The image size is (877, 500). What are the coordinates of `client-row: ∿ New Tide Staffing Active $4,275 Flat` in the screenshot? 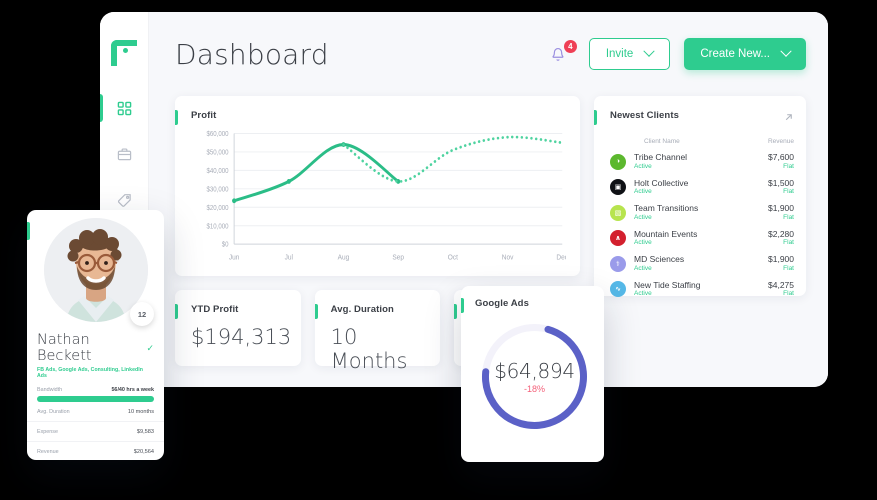 It's located at (702, 290).